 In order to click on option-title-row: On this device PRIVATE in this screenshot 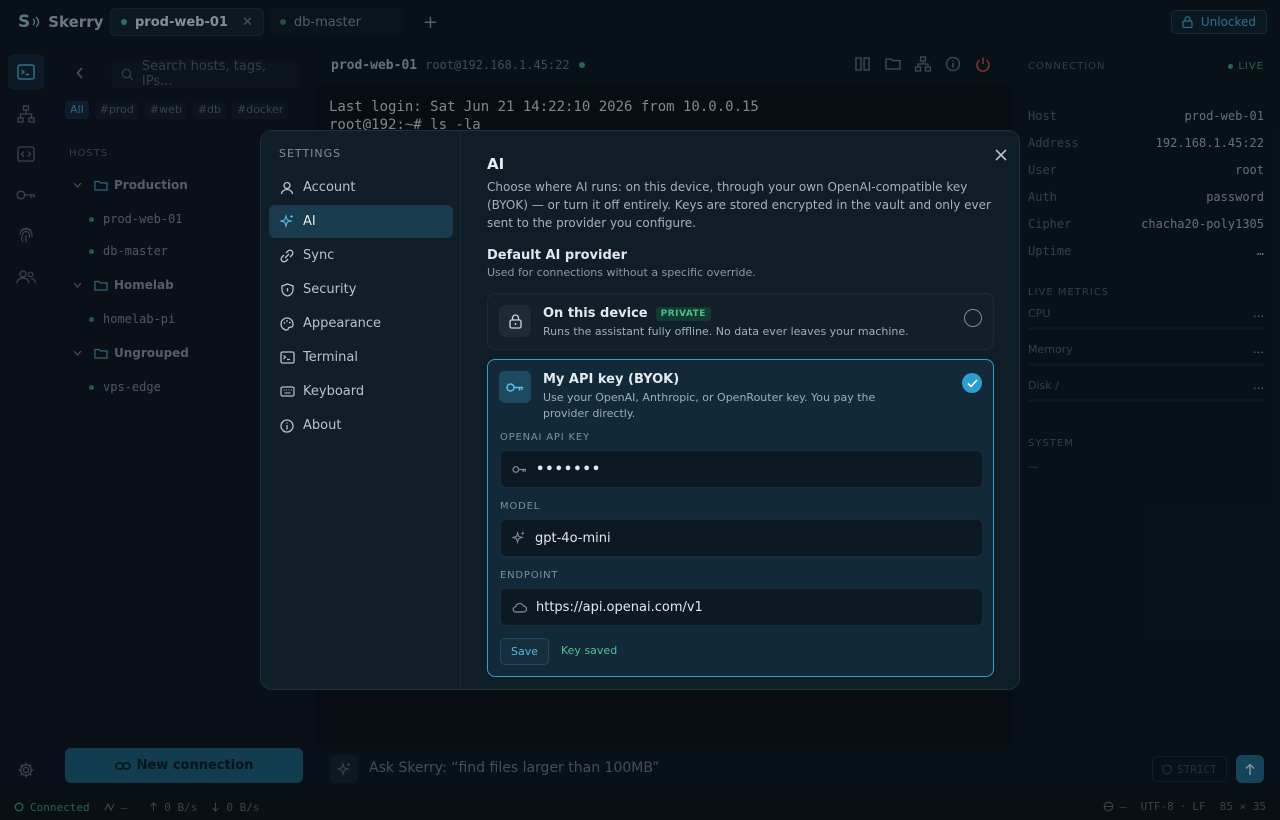, I will do `click(627, 313)`.